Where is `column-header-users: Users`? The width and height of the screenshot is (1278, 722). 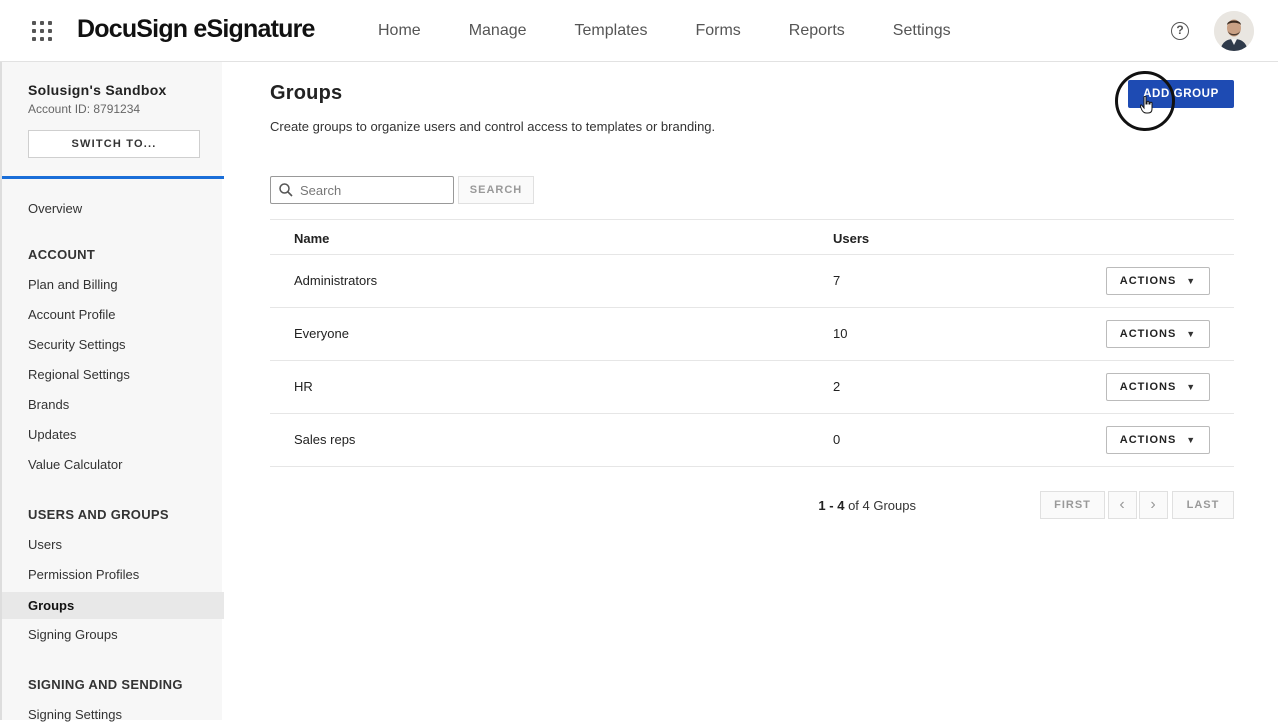 column-header-users: Users is located at coordinates (851, 238).